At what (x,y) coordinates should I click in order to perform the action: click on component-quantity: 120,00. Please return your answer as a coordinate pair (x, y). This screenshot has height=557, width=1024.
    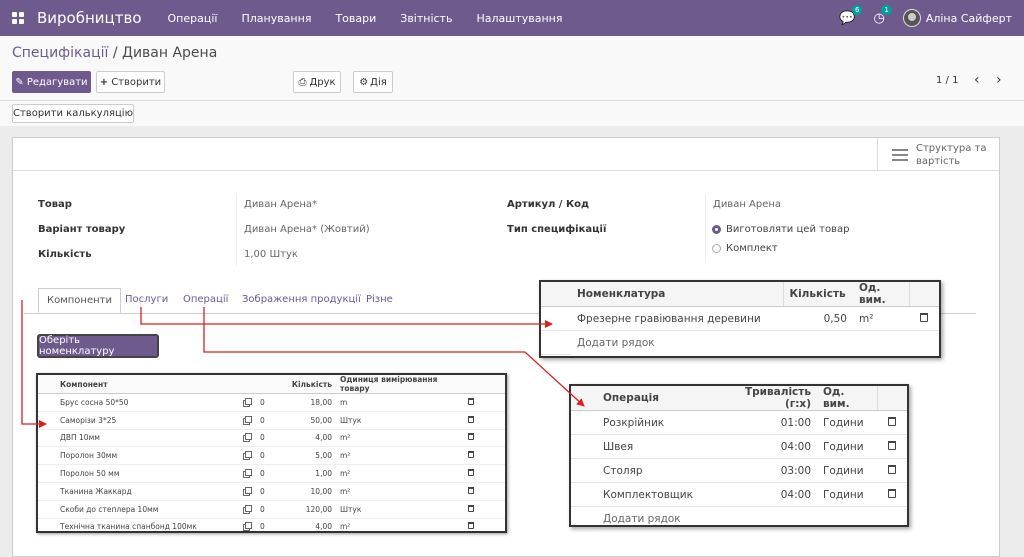
    Looking at the image, I should click on (305, 509).